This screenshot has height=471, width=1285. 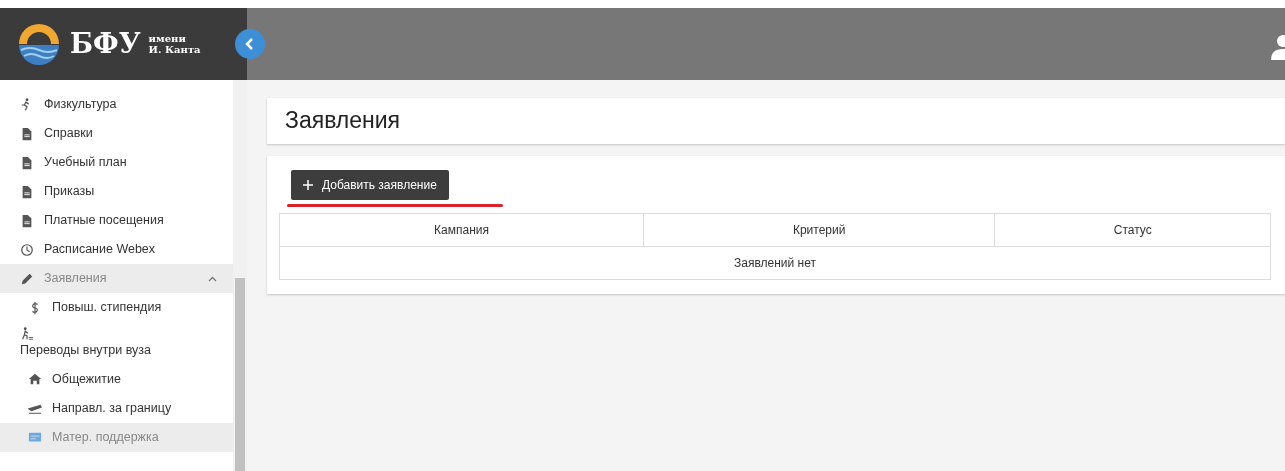 I want to click on logo-icon, so click(x=39, y=44).